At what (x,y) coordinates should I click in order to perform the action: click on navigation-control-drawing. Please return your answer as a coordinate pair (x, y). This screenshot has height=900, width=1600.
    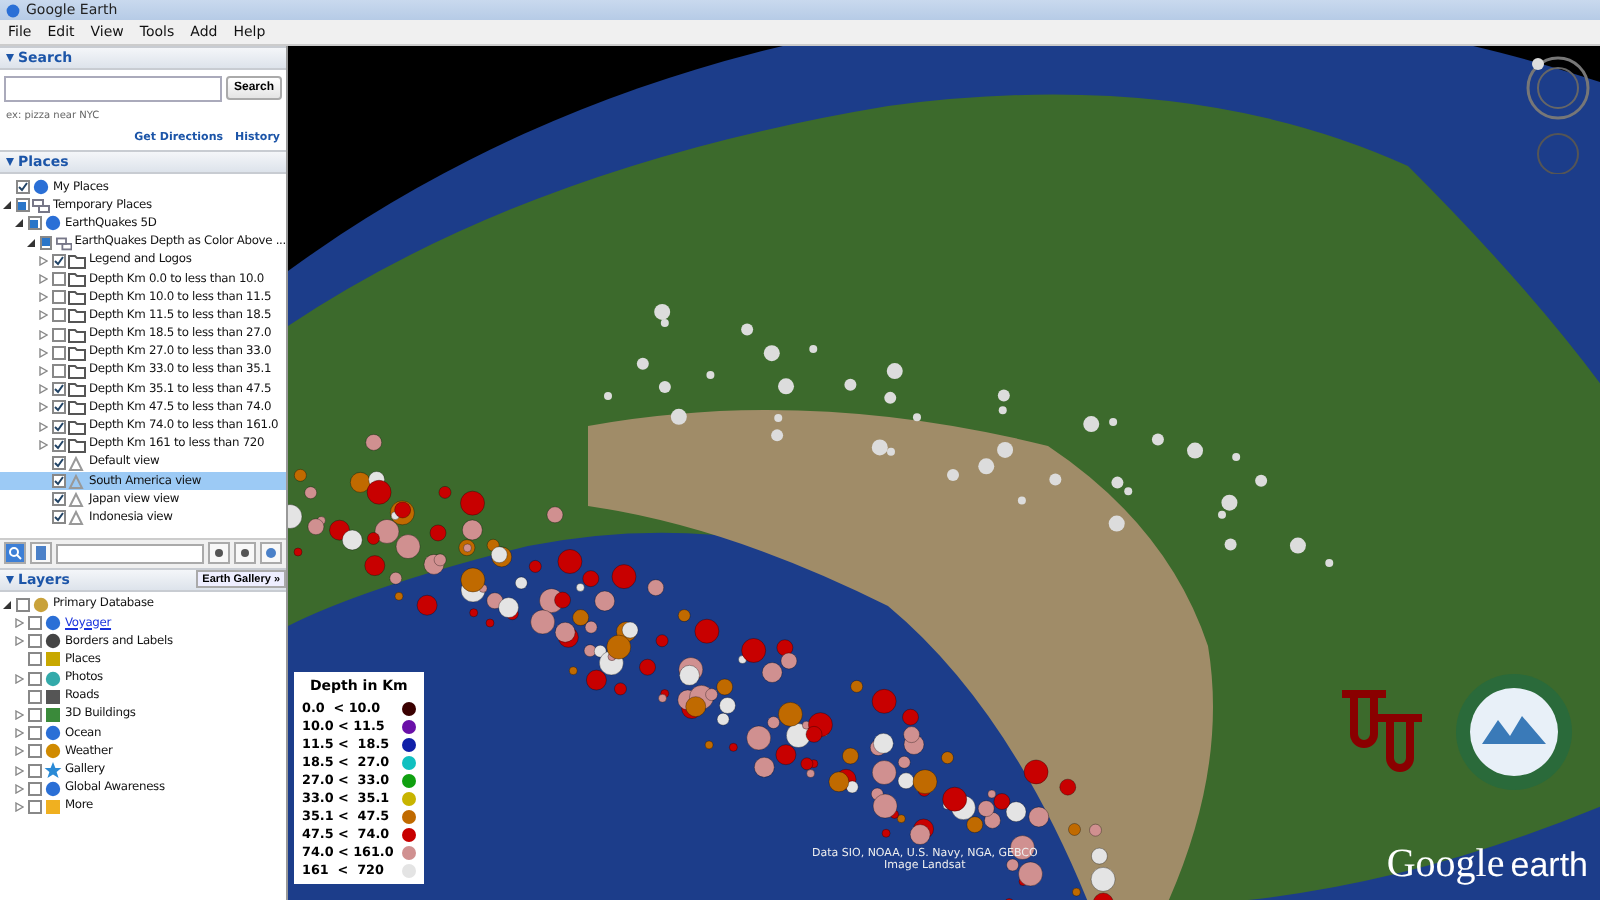
    Looking at the image, I should click on (1558, 114).